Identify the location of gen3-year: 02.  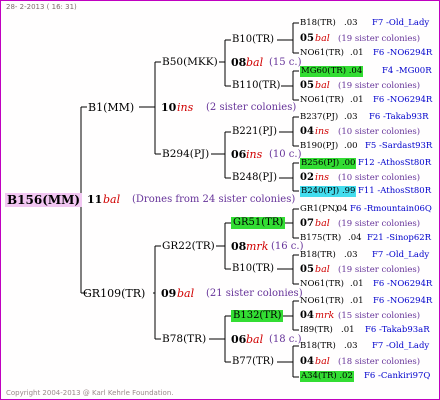
(307, 177).